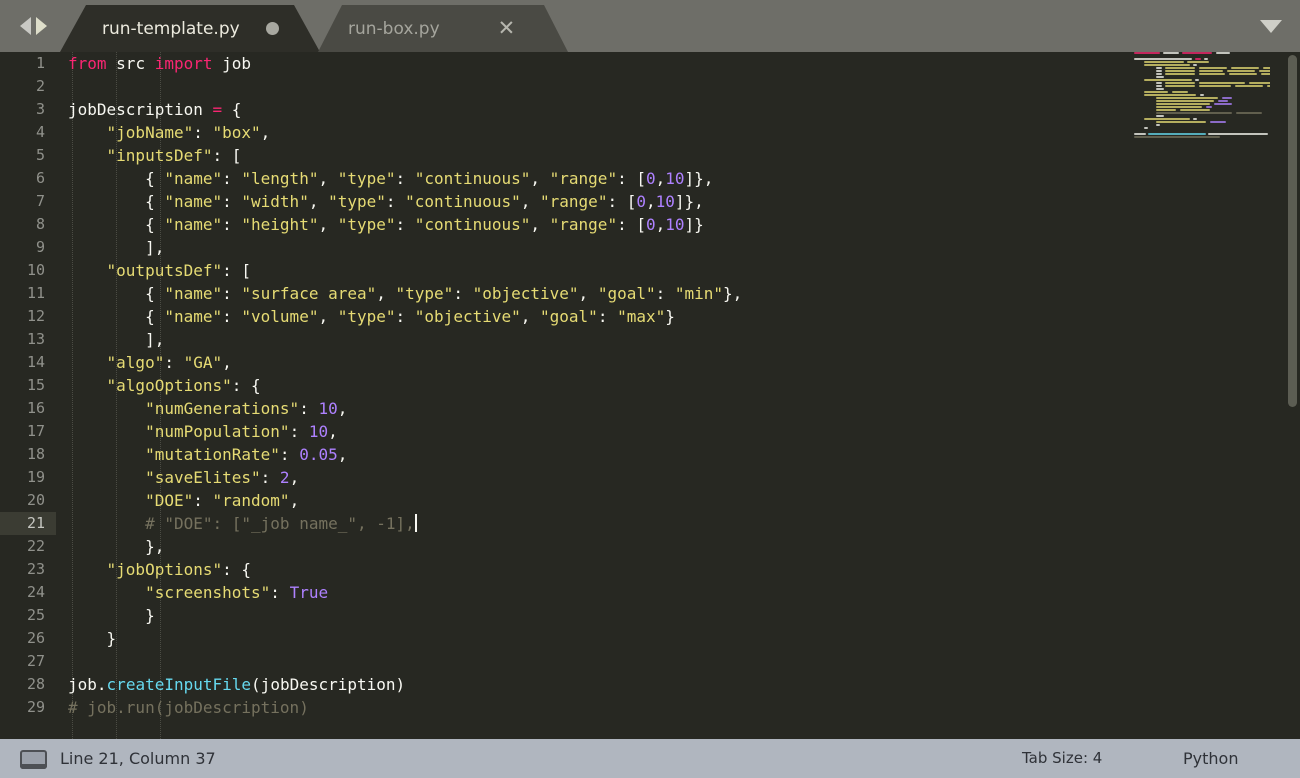  Describe the element at coordinates (507, 28) in the screenshot. I see `close-icon: ✕` at that location.